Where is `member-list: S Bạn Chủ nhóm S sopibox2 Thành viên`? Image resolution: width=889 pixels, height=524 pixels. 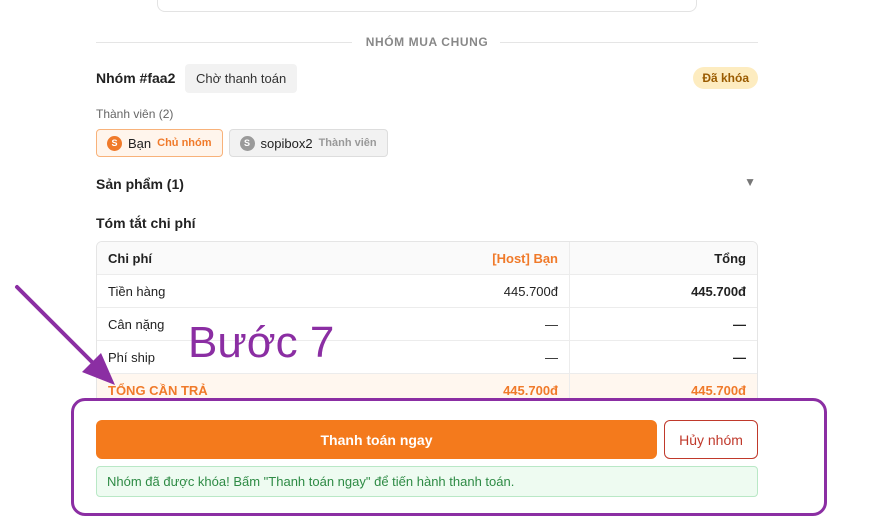 member-list: S Bạn Chủ nhóm S sopibox2 Thành viên is located at coordinates (242, 143).